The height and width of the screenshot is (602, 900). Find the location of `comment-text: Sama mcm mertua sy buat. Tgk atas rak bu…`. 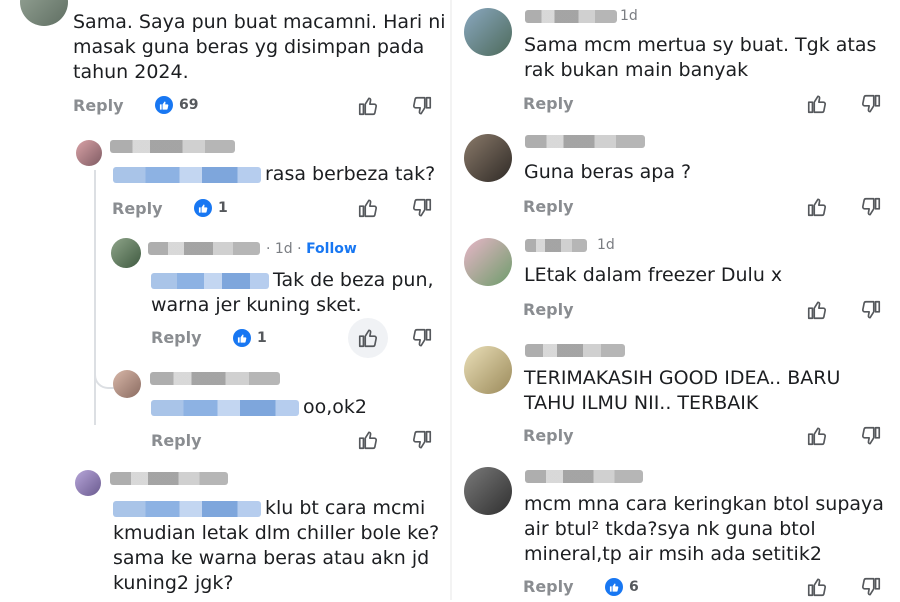

comment-text: Sama mcm mertua sy buat. Tgk atas rak bu… is located at coordinates (700, 57).